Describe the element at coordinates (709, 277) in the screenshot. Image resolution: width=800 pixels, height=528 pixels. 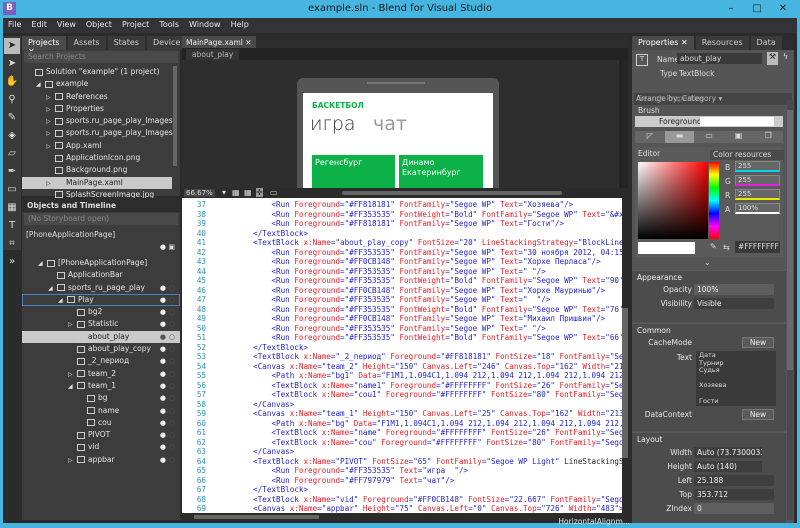
I see `appearance-title: Appearance` at that location.